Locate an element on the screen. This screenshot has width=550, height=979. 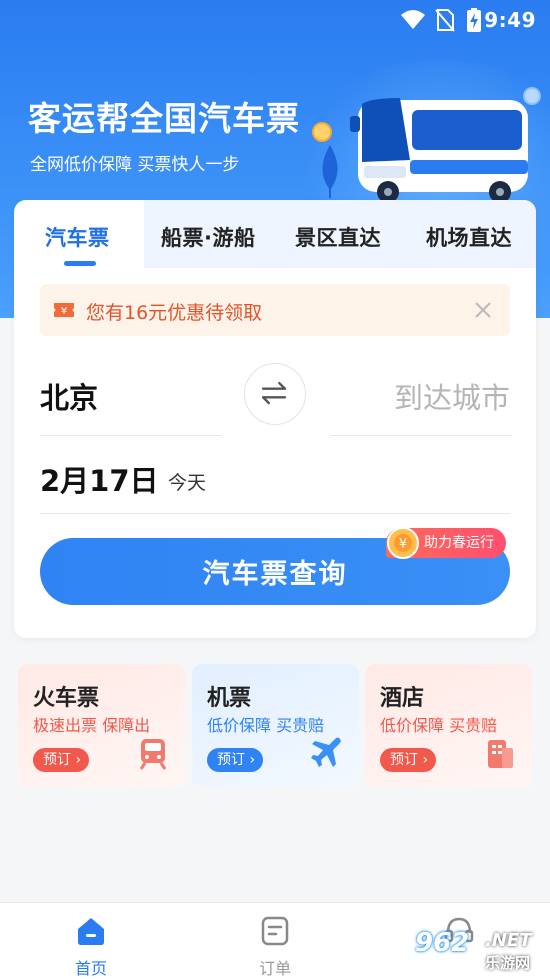
swap-arrows-icon is located at coordinates (274, 393).